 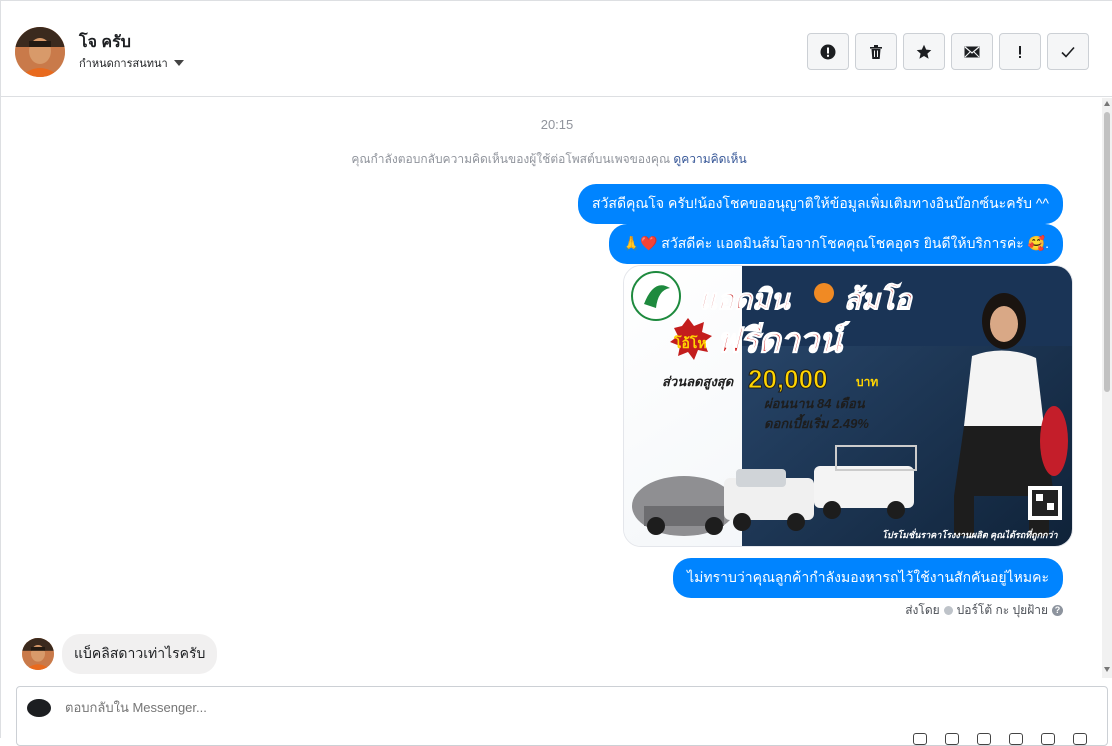 What do you see at coordinates (948, 610) in the screenshot?
I see `sender-dot-icon` at bounding box center [948, 610].